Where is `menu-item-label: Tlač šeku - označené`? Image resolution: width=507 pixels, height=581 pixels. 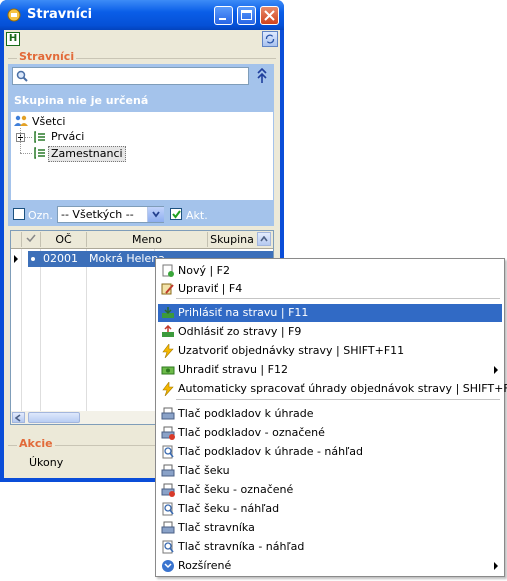
menu-item-label: Tlač šeku - označené is located at coordinates (236, 489).